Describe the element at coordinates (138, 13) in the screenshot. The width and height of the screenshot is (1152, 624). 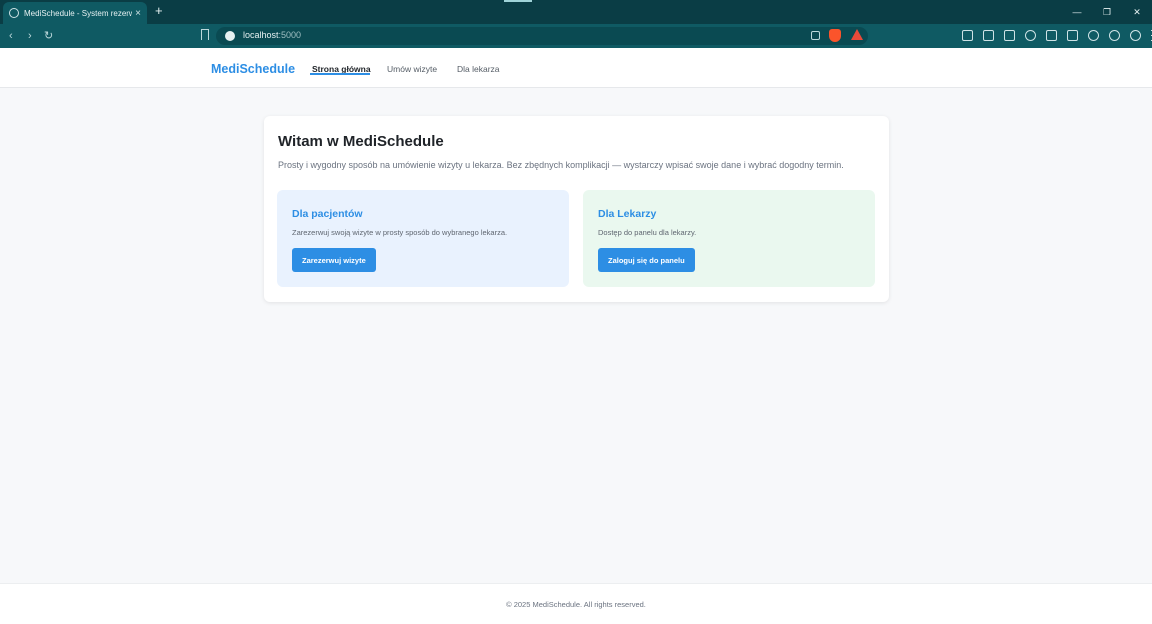
I see `close-tab-icon: ×` at that location.